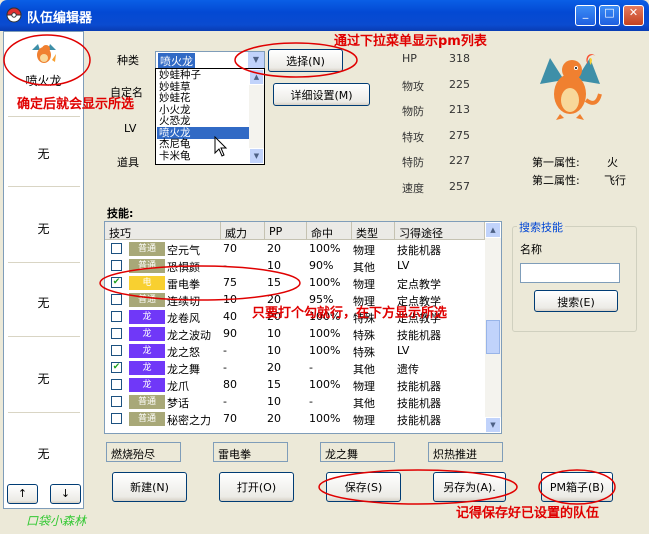  I want to click on species-option: 小火龙, so click(203, 110).